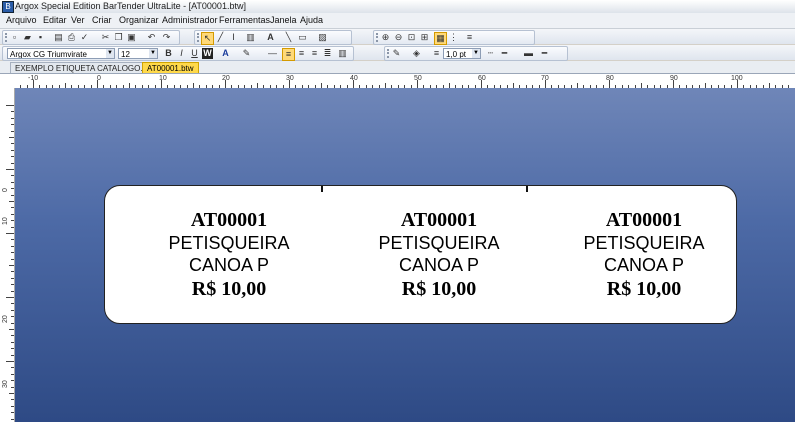  What do you see at coordinates (490, 53) in the screenshot?
I see `line-style-icon: ┄` at bounding box center [490, 53].